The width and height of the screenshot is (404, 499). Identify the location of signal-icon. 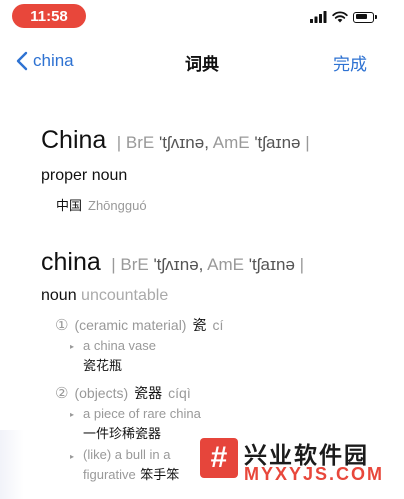
(318, 17).